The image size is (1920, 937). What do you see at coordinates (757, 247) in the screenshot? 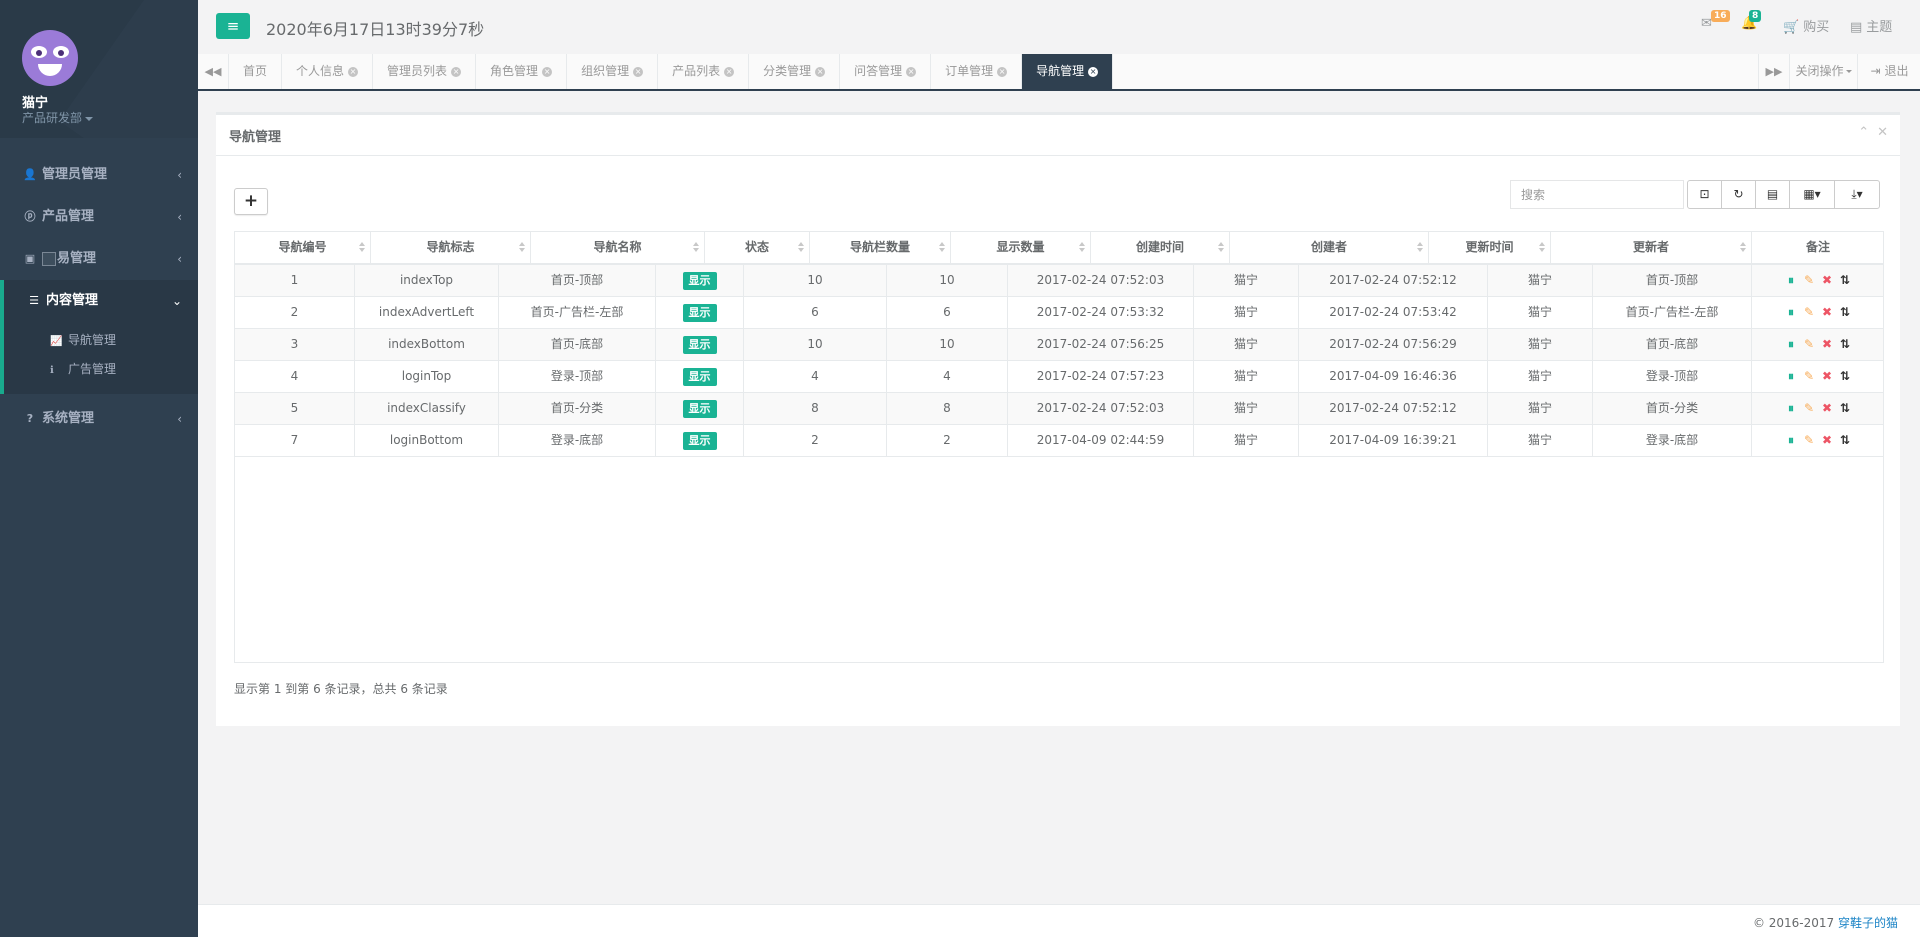
I see `column-header: 状态` at bounding box center [757, 247].